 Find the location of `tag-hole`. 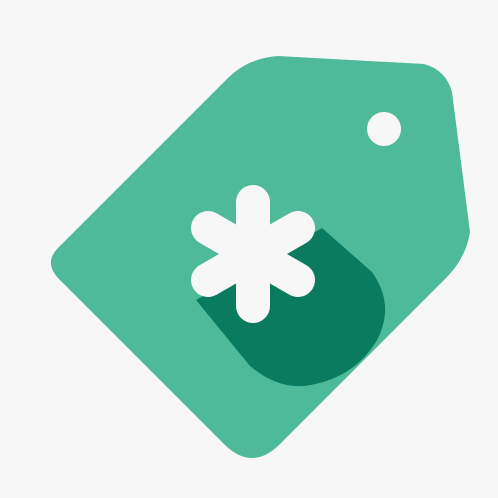

tag-hole is located at coordinates (384, 129).